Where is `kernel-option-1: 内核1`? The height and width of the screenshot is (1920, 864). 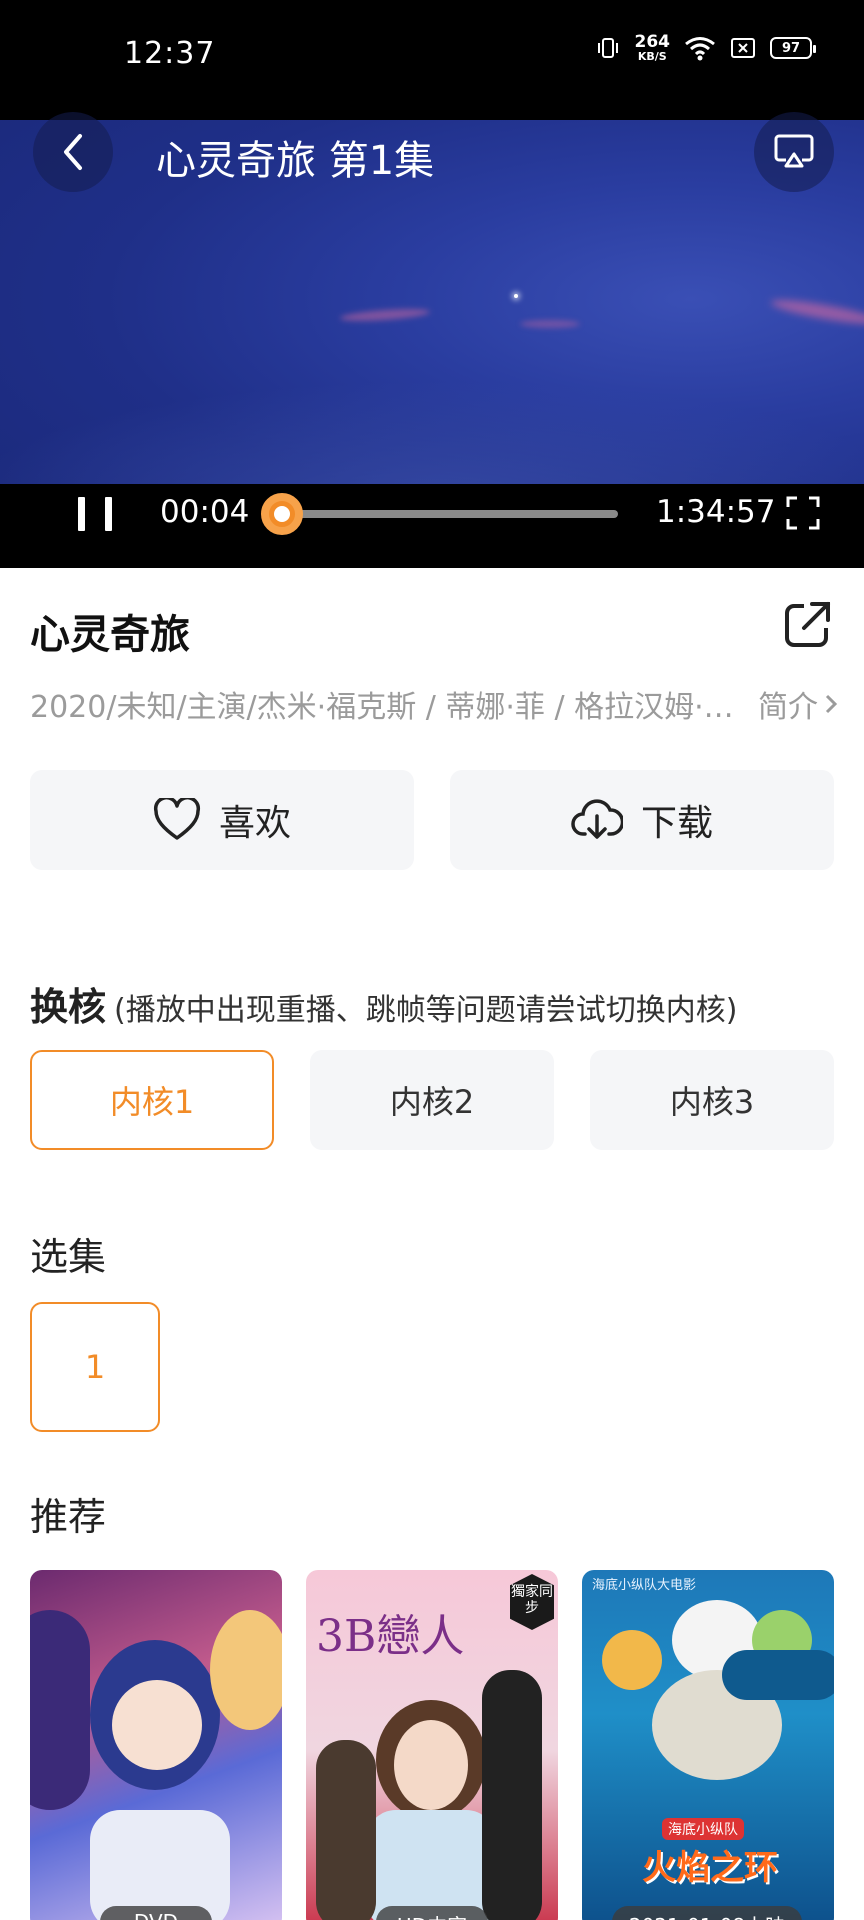
kernel-option-1: 内核1 is located at coordinates (152, 1100).